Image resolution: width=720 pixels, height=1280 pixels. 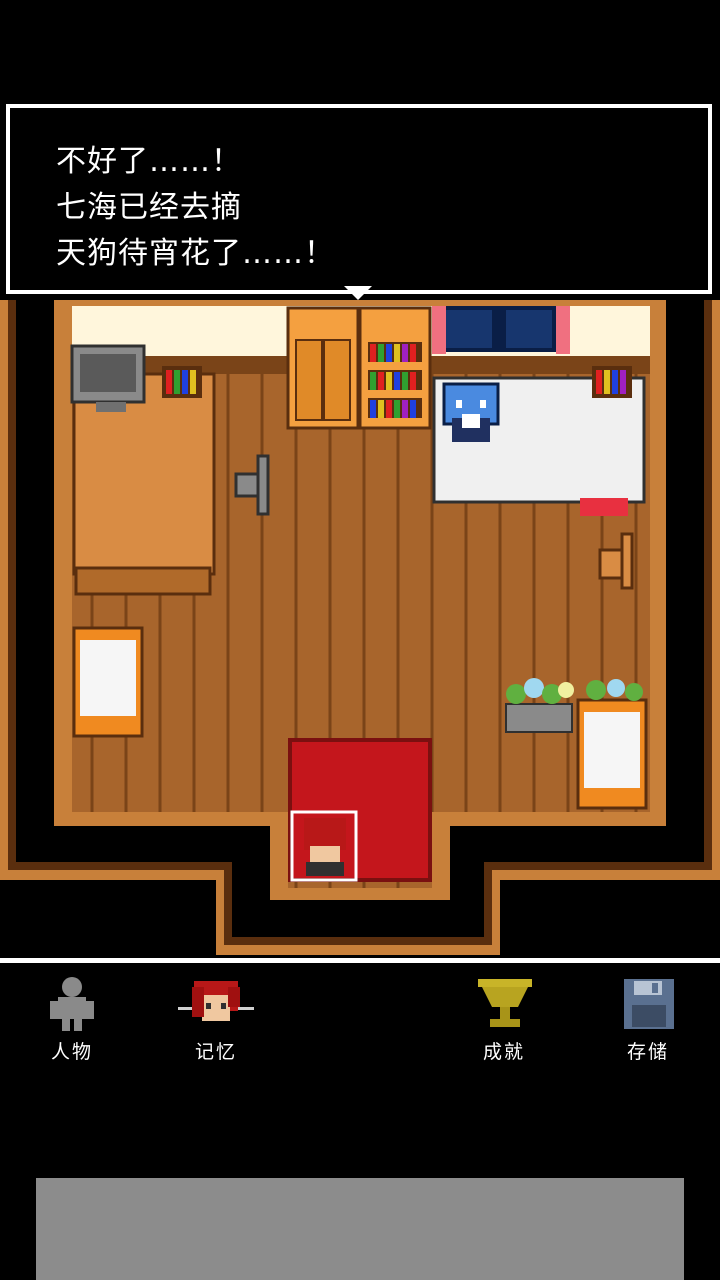 What do you see at coordinates (360, 1229) in the screenshot?
I see `ad-banner` at bounding box center [360, 1229].